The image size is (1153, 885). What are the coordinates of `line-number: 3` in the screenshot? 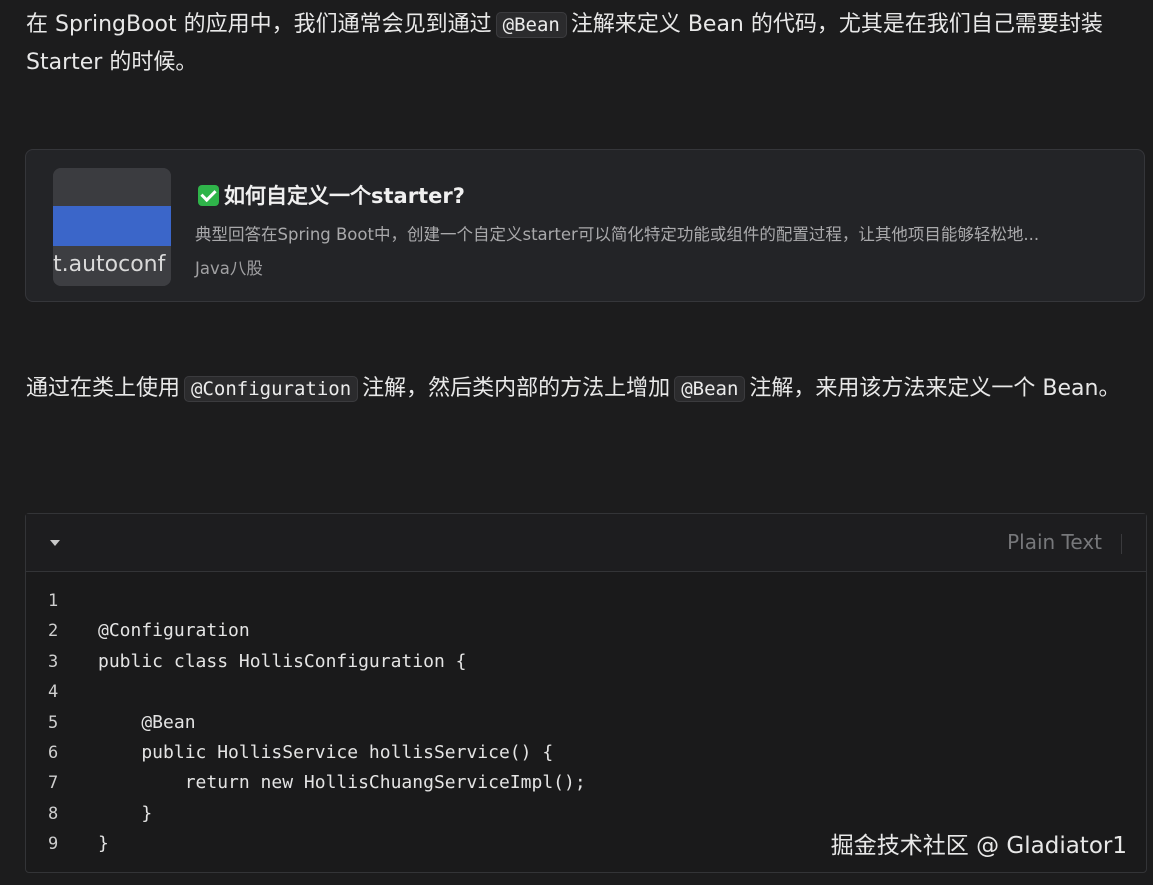 It's located at (53, 661).